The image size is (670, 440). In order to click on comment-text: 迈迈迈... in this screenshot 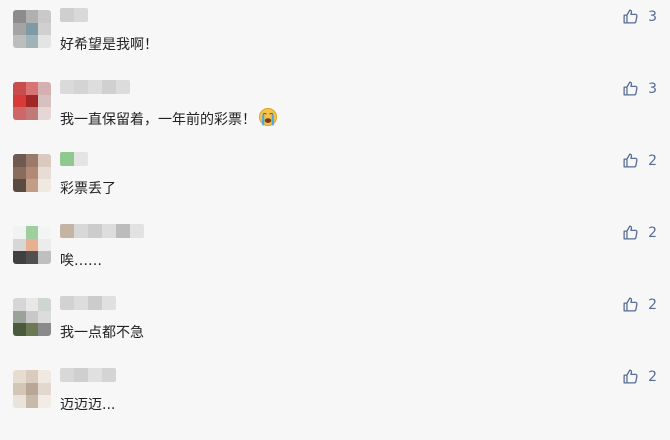, I will do `click(88, 405)`.